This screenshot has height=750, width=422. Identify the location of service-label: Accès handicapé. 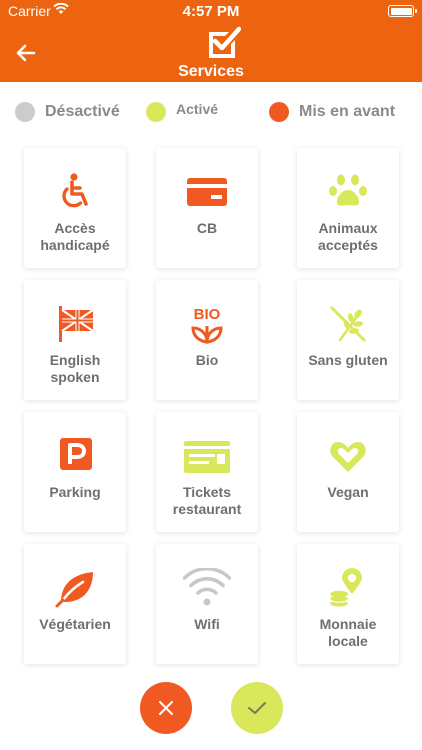
(75, 236).